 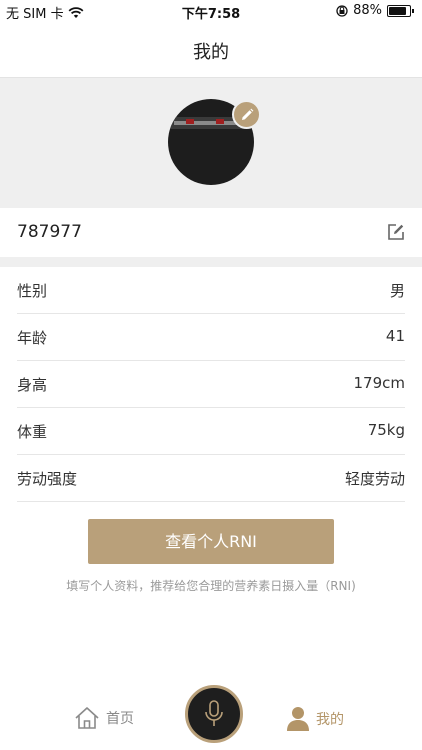 I want to click on microphone-icon, so click(x=214, y=713).